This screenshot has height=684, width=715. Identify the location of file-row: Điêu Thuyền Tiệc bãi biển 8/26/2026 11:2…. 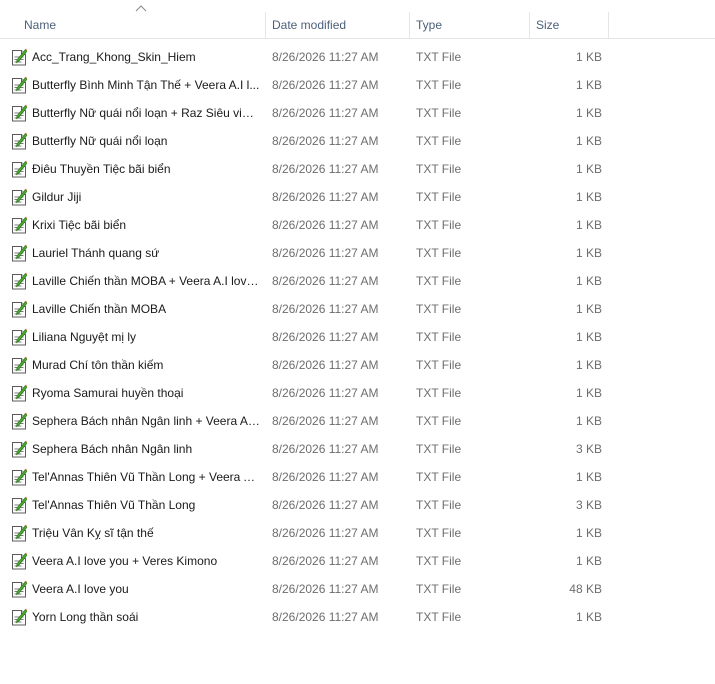
(306, 169).